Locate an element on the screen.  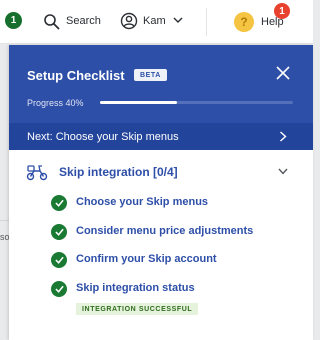
section-title: Skip integration [0/4] is located at coordinates (118, 172).